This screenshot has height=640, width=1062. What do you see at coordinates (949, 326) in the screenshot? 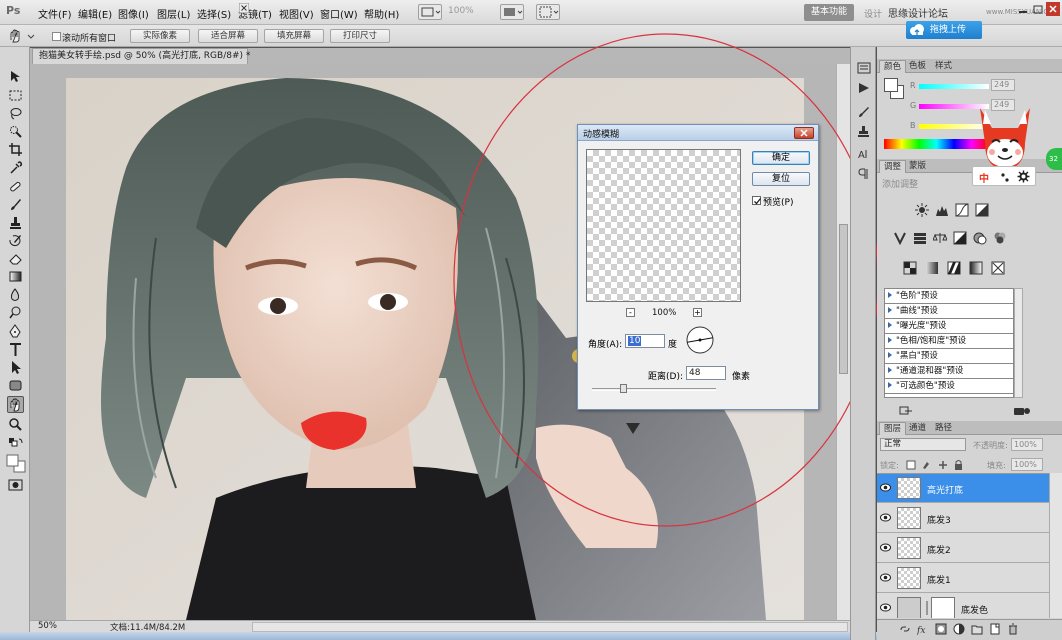
I see `preset-exposure: "曝光度"预设` at bounding box center [949, 326].